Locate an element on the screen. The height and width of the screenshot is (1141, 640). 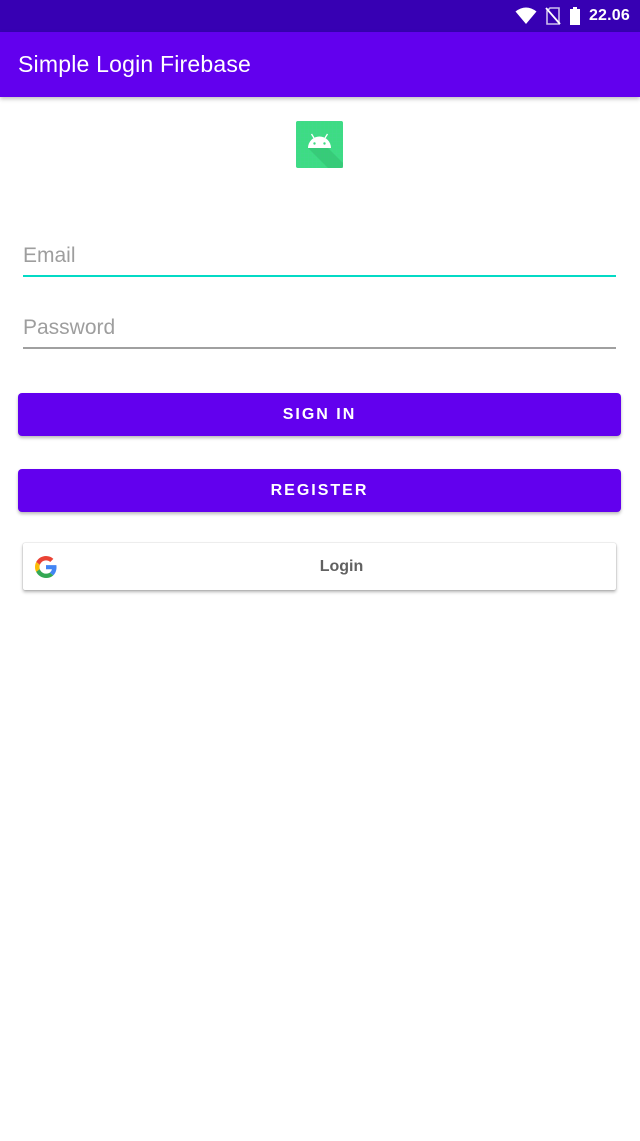
password-underline is located at coordinates (319, 348).